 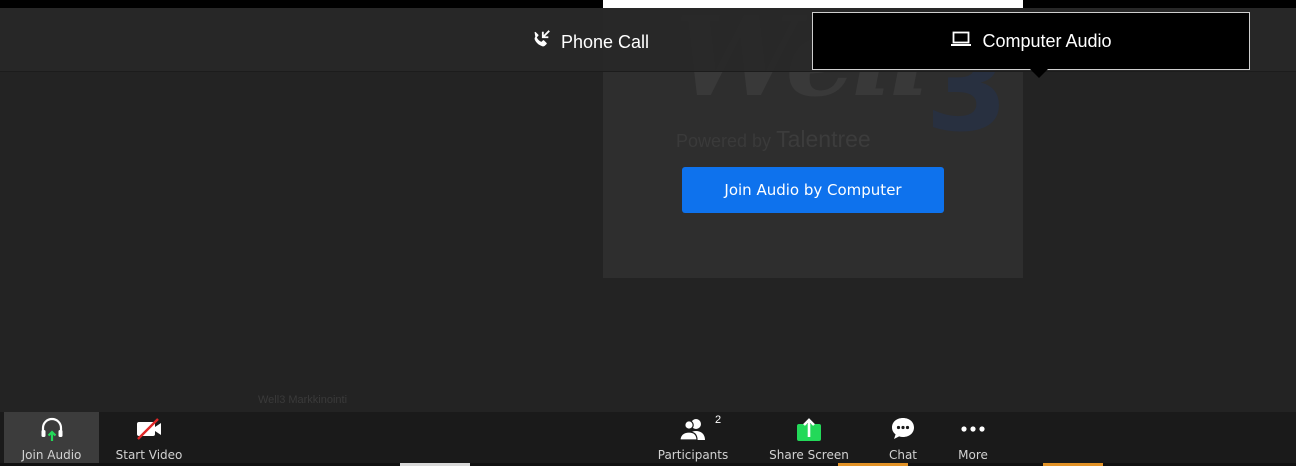 What do you see at coordinates (149, 429) in the screenshot?
I see `video-off-icon` at bounding box center [149, 429].